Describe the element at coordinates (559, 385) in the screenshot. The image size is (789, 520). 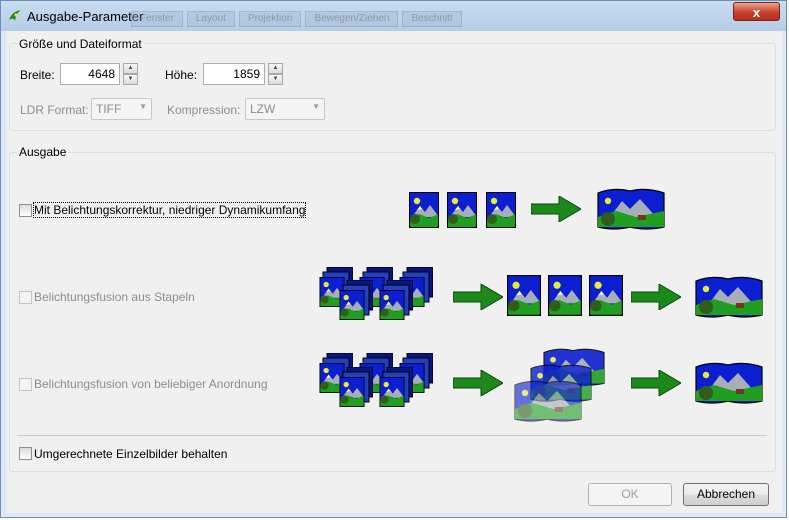
I see `row3-fused-layers` at that location.